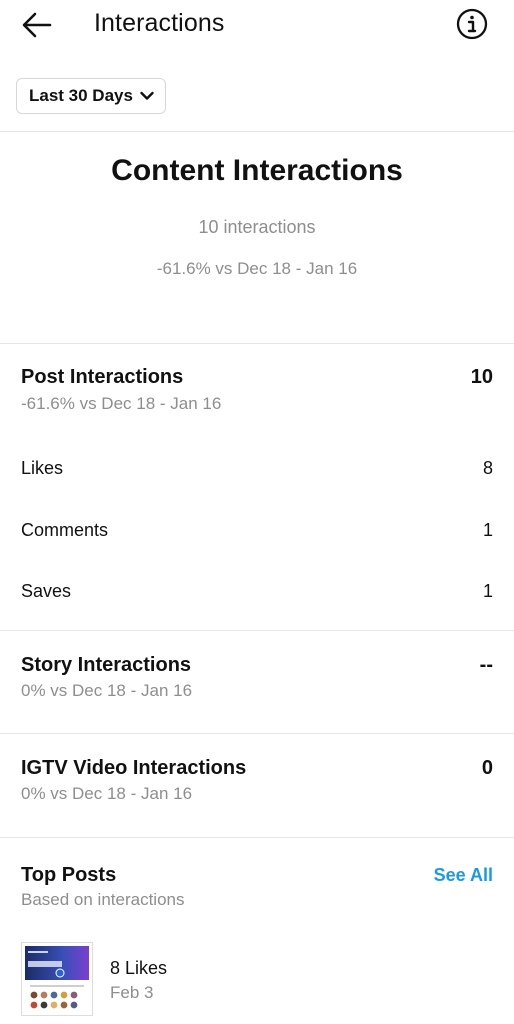 The width and height of the screenshot is (514, 1024). I want to click on top-posts-subtitle: Based on interactions, so click(103, 899).